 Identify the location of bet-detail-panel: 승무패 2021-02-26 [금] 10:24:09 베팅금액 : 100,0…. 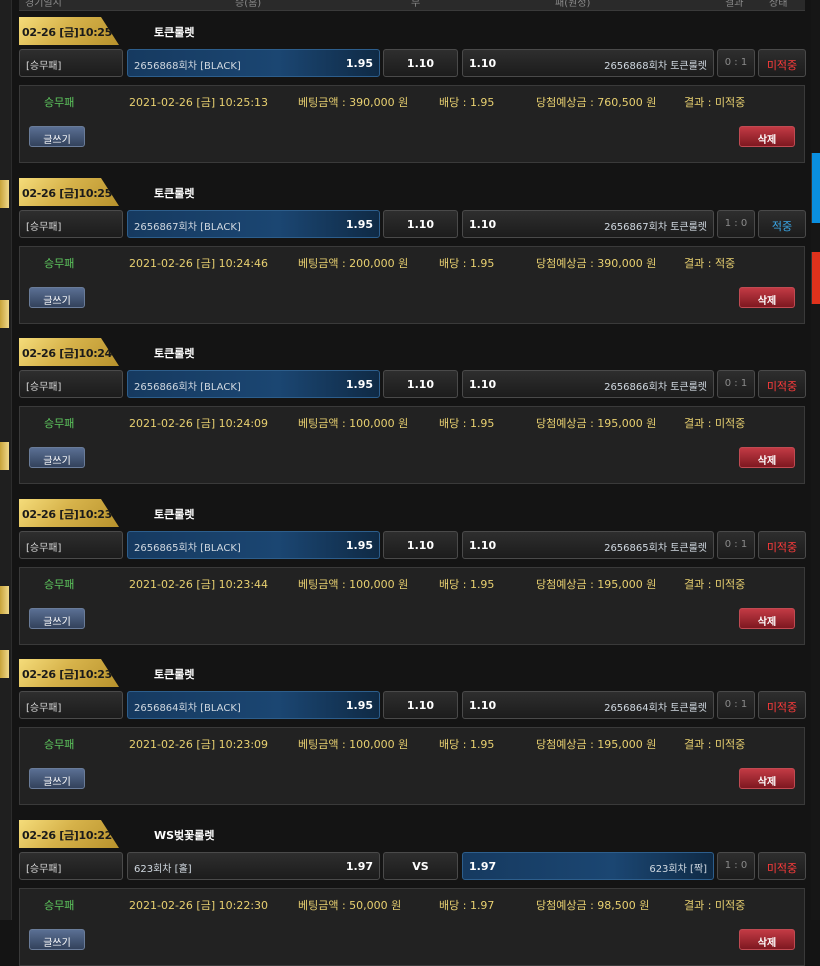
(412, 445).